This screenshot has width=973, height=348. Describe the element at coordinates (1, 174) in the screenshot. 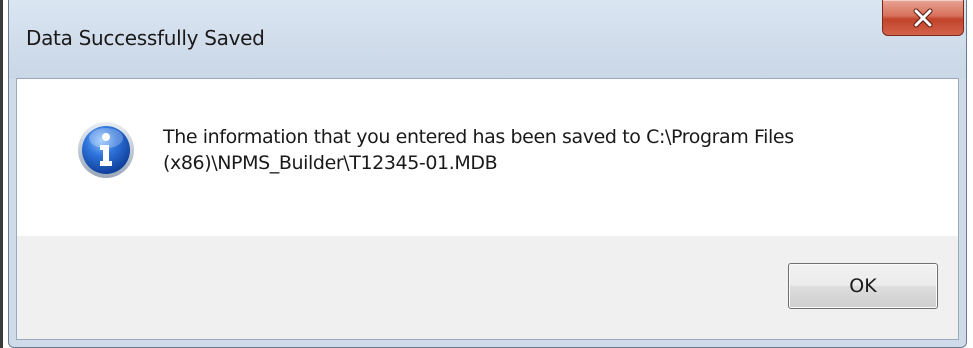

I see `background-window-edge` at that location.